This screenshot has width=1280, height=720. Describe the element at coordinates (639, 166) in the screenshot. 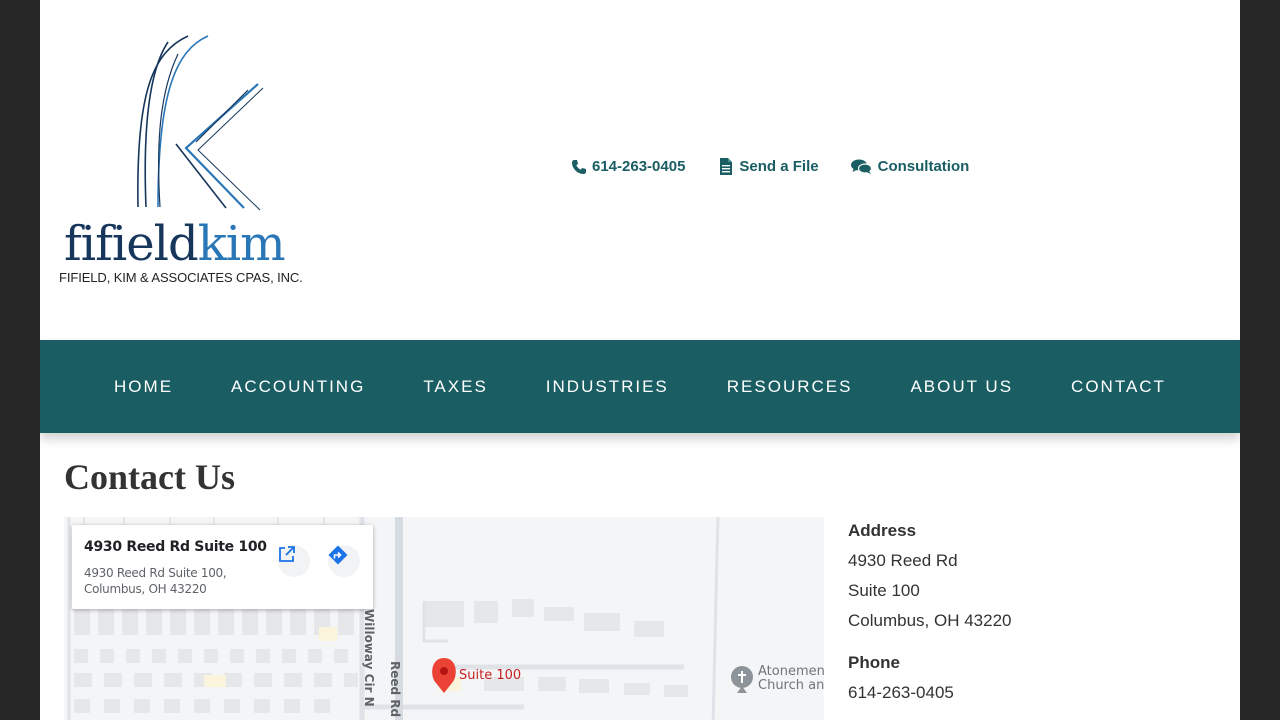

I see `phone-link-label: 614-263-0405` at that location.